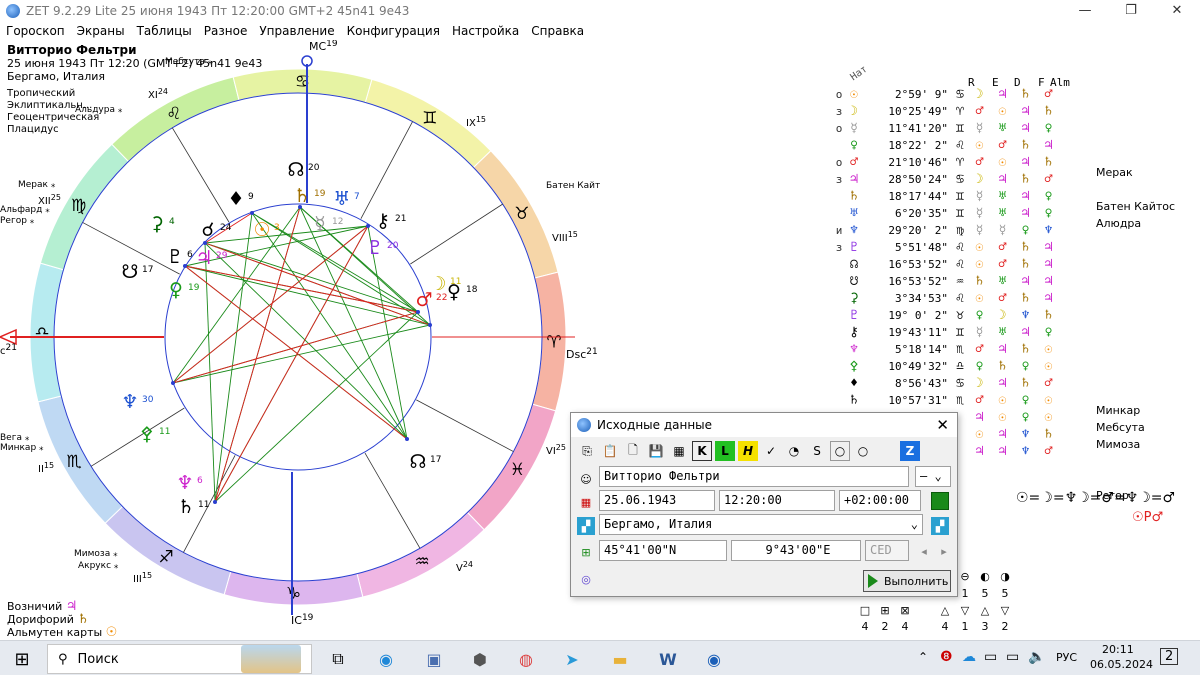 This screenshot has width=1200, height=675. I want to click on table-row: о ☉ 2°59' 9" ♋ ☽ ♃ ♄ ♂, so click(946, 94).